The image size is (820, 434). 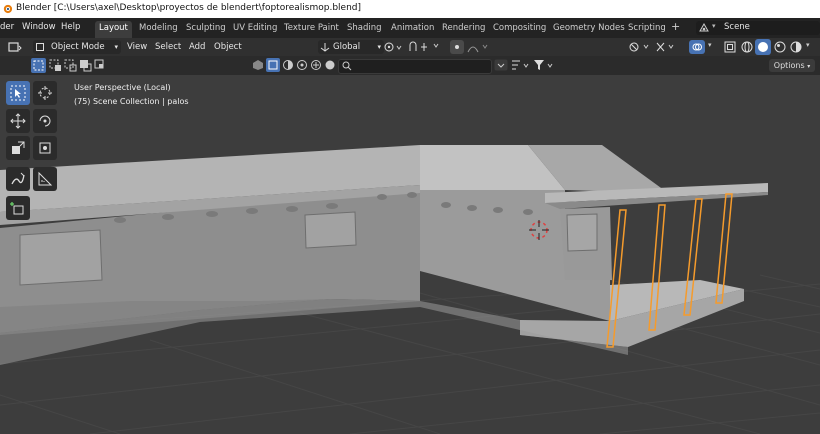 I want to click on tool-header: Options ▾, so click(x=410, y=65).